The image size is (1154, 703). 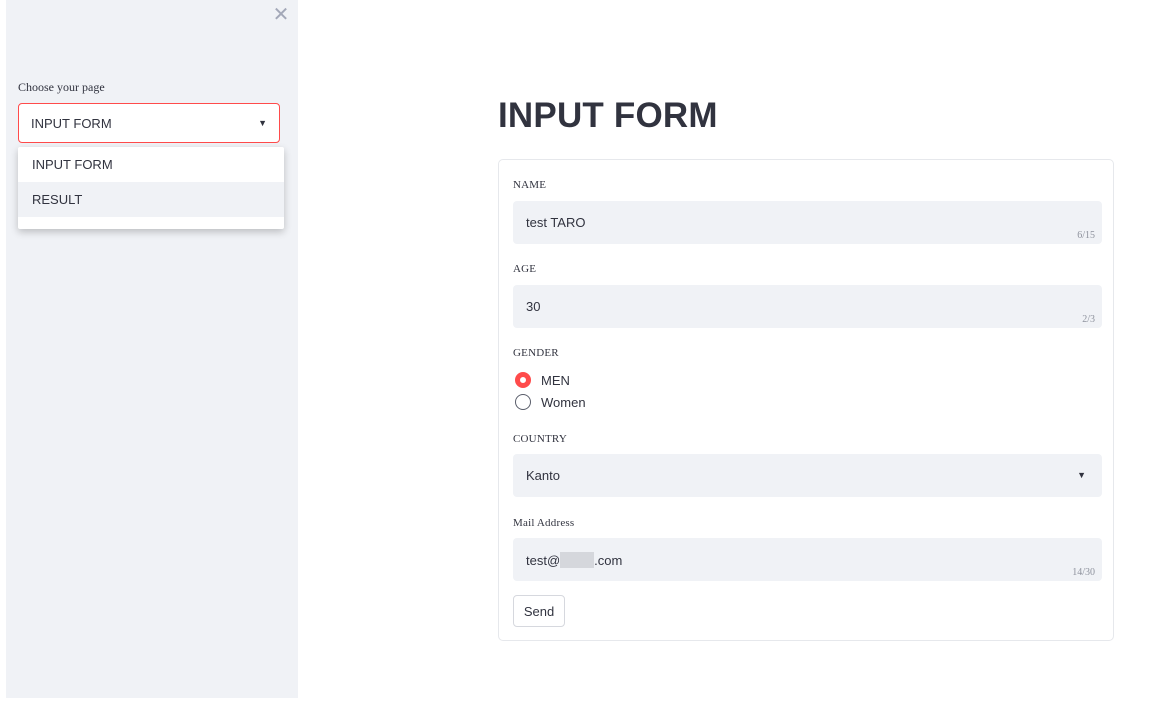 I want to click on gender-radio-men: MEN, so click(x=542, y=380).